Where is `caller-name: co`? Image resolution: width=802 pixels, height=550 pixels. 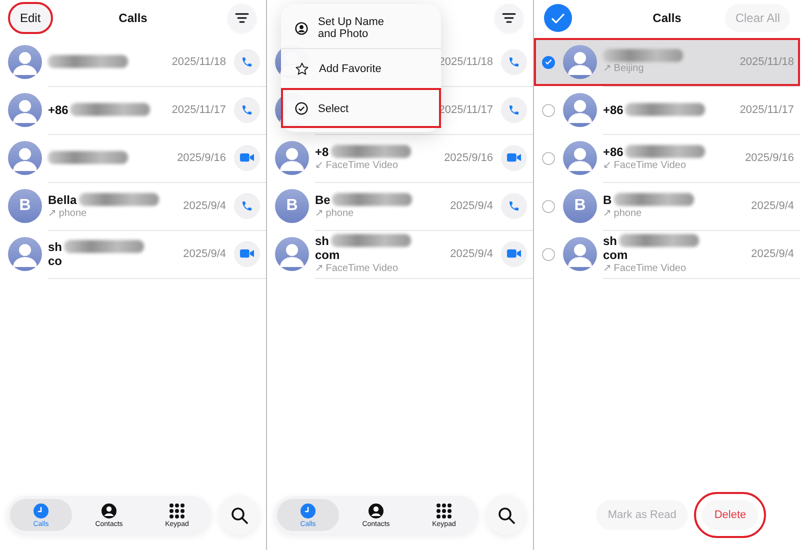 caller-name: co is located at coordinates (55, 261).